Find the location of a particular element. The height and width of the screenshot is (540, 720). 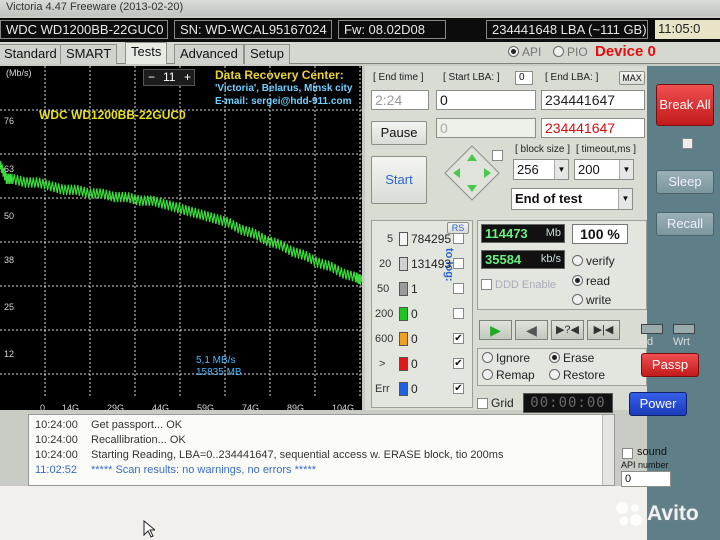

read-option: read is located at coordinates (591, 281).